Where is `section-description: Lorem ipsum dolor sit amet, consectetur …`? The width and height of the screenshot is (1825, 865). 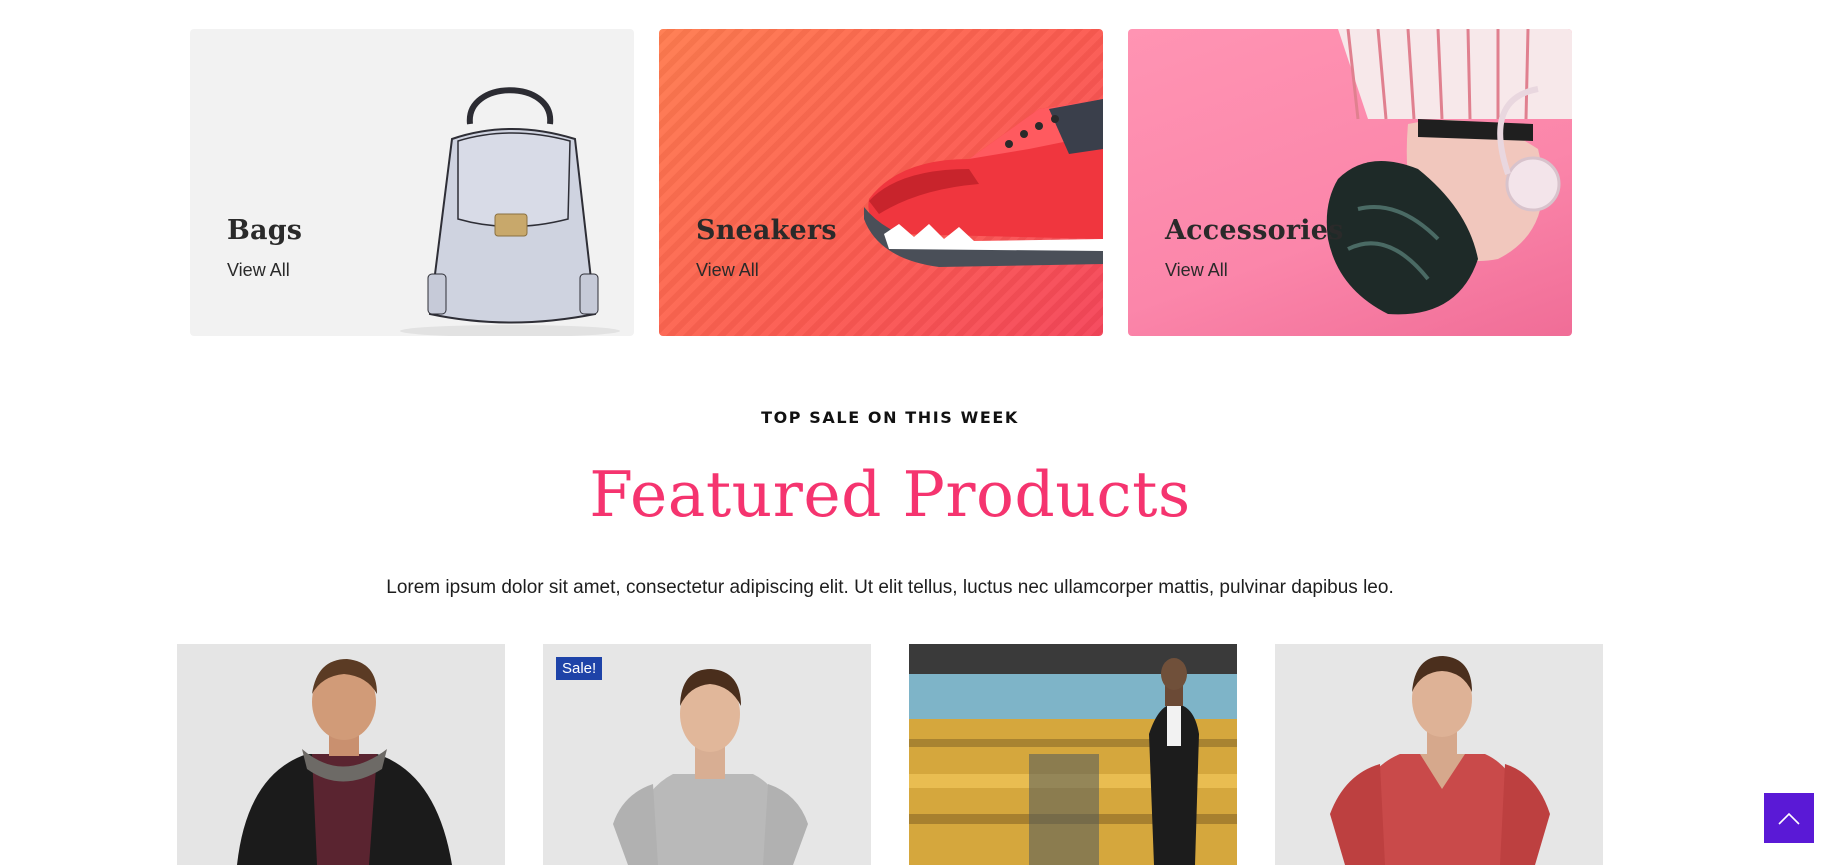 section-description: Lorem ipsum dolor sit amet, consectetur … is located at coordinates (890, 587).